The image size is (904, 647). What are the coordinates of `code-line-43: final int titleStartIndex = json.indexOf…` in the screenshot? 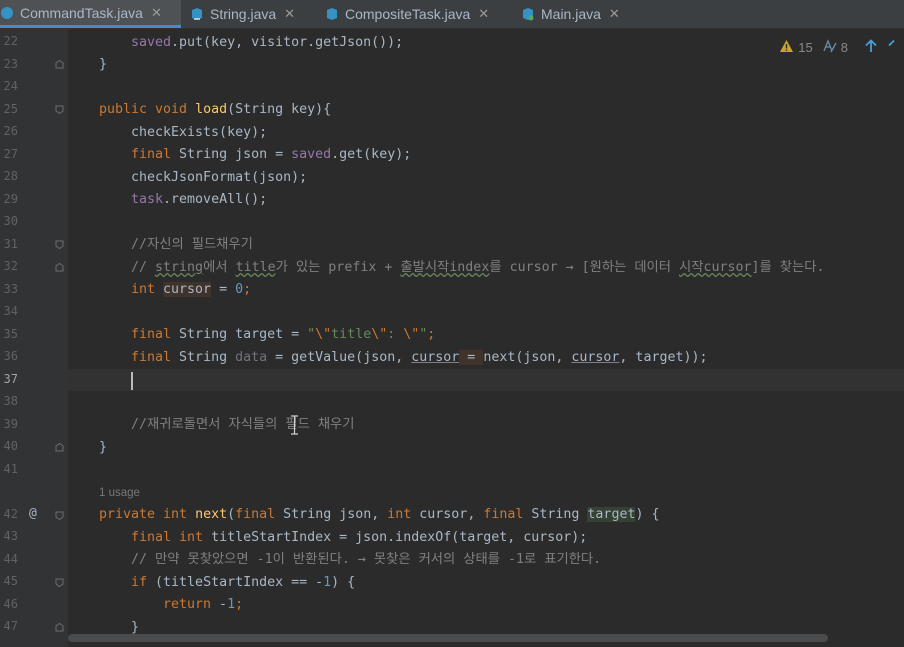 It's located at (359, 537).